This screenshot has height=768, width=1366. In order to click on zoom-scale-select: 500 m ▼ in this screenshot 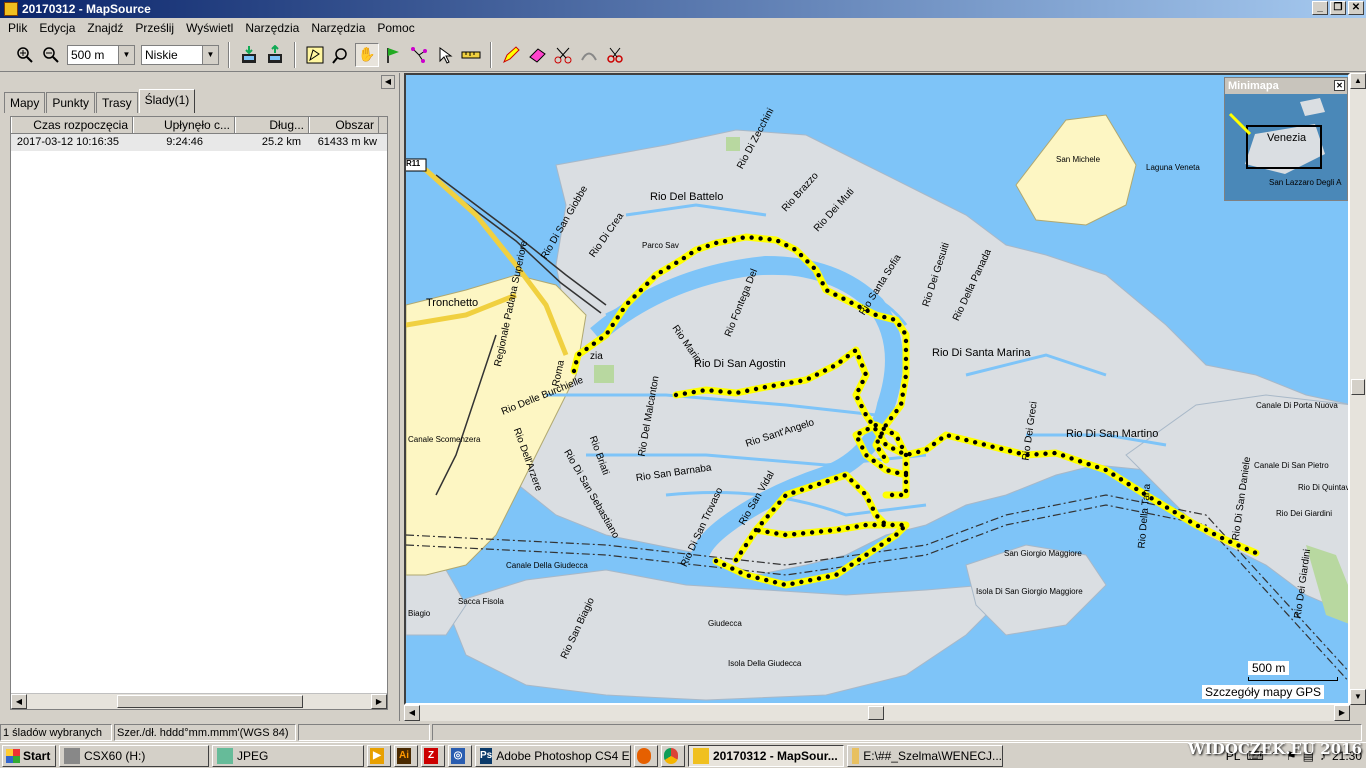, I will do `click(101, 54)`.